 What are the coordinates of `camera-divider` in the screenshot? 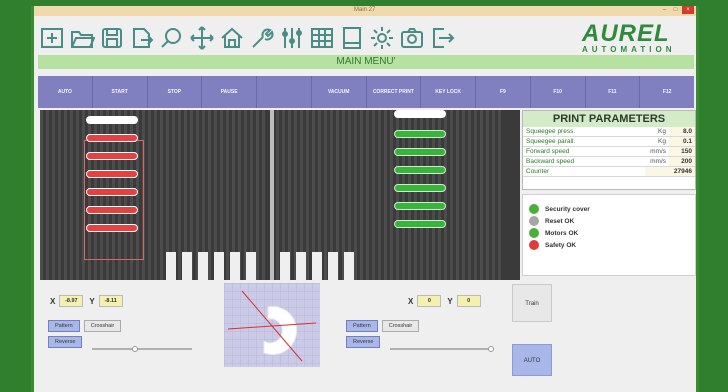 It's located at (272, 195).